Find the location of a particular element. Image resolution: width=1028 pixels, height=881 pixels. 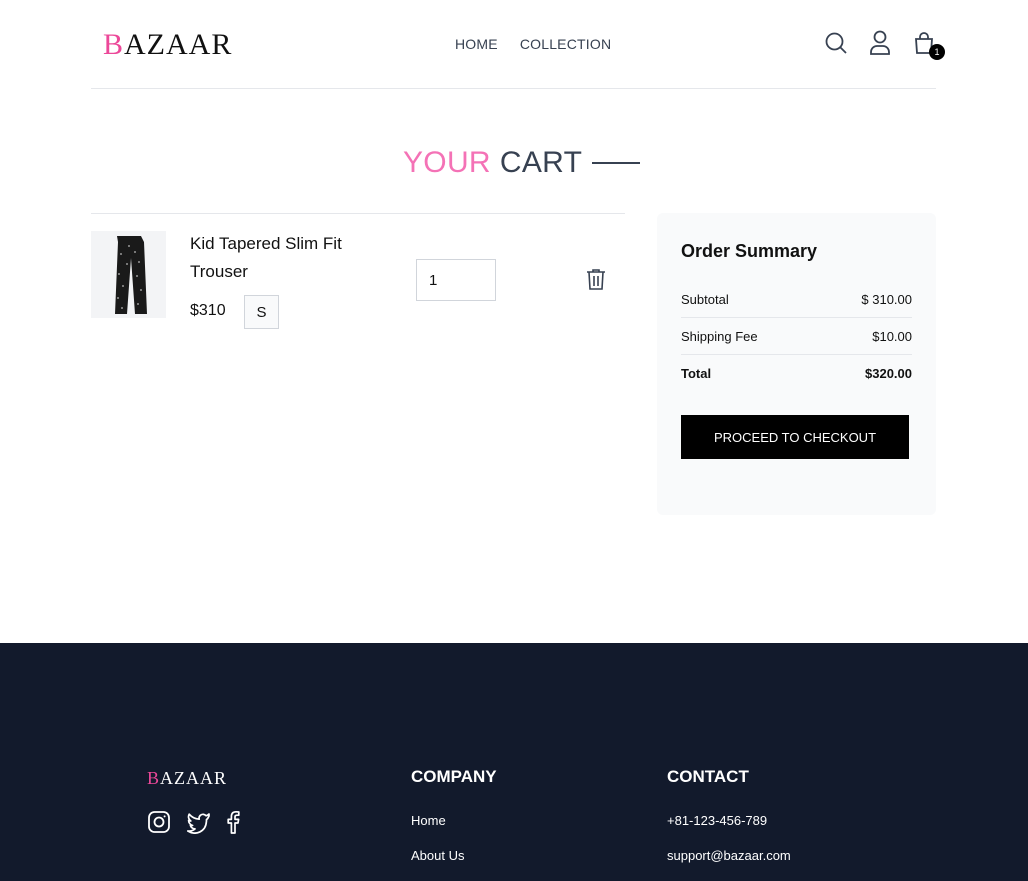

title-cart: CART is located at coordinates (541, 162).